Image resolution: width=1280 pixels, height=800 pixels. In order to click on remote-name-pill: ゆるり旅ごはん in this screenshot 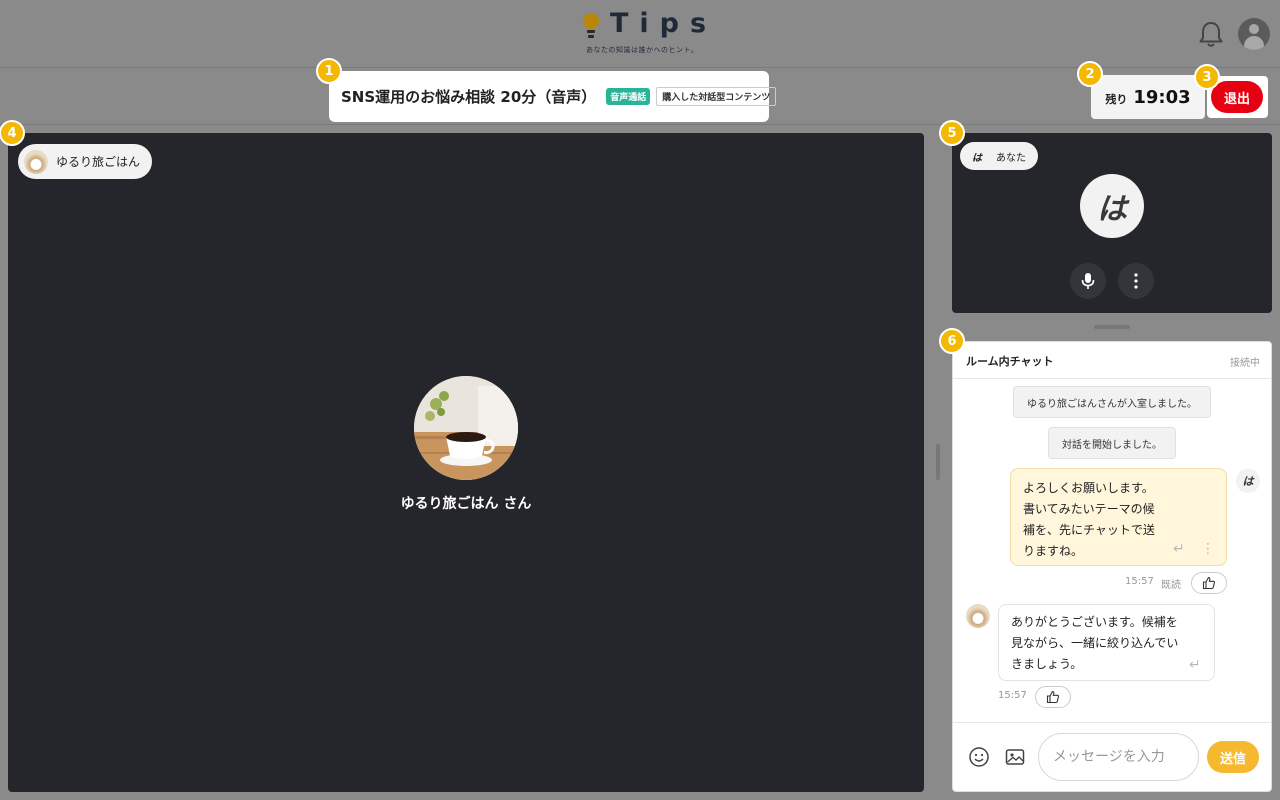, I will do `click(85, 161)`.